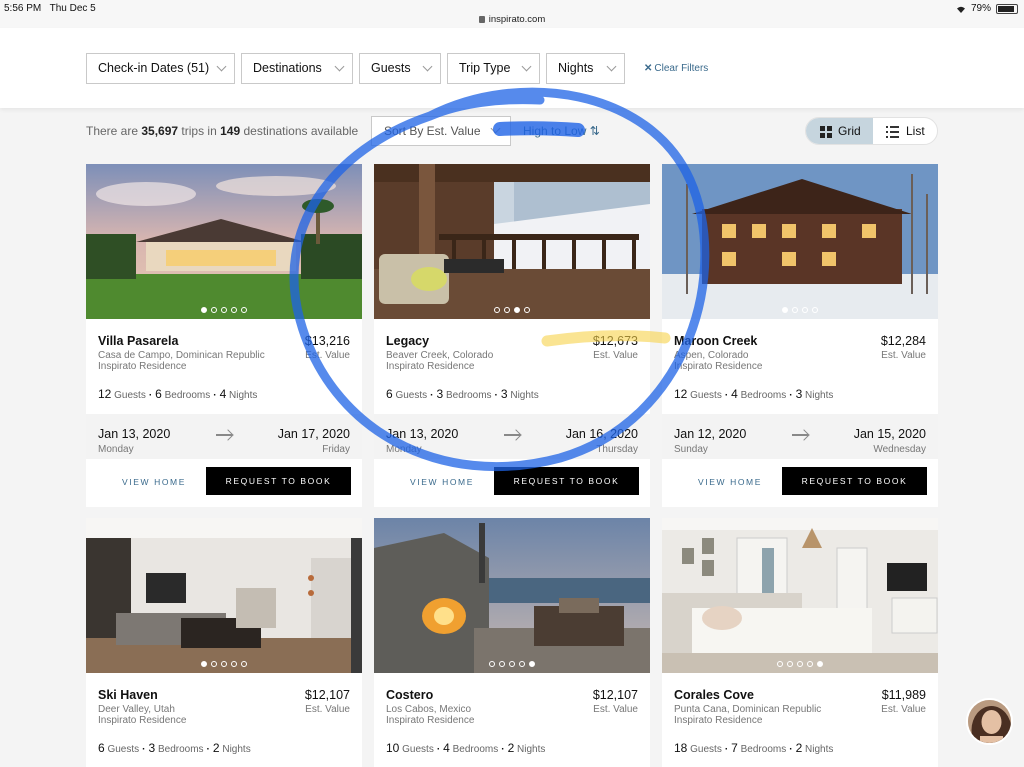 This screenshot has height=767, width=1024. What do you see at coordinates (691, 449) in the screenshot?
I see `checkin-day: Sunday` at bounding box center [691, 449].